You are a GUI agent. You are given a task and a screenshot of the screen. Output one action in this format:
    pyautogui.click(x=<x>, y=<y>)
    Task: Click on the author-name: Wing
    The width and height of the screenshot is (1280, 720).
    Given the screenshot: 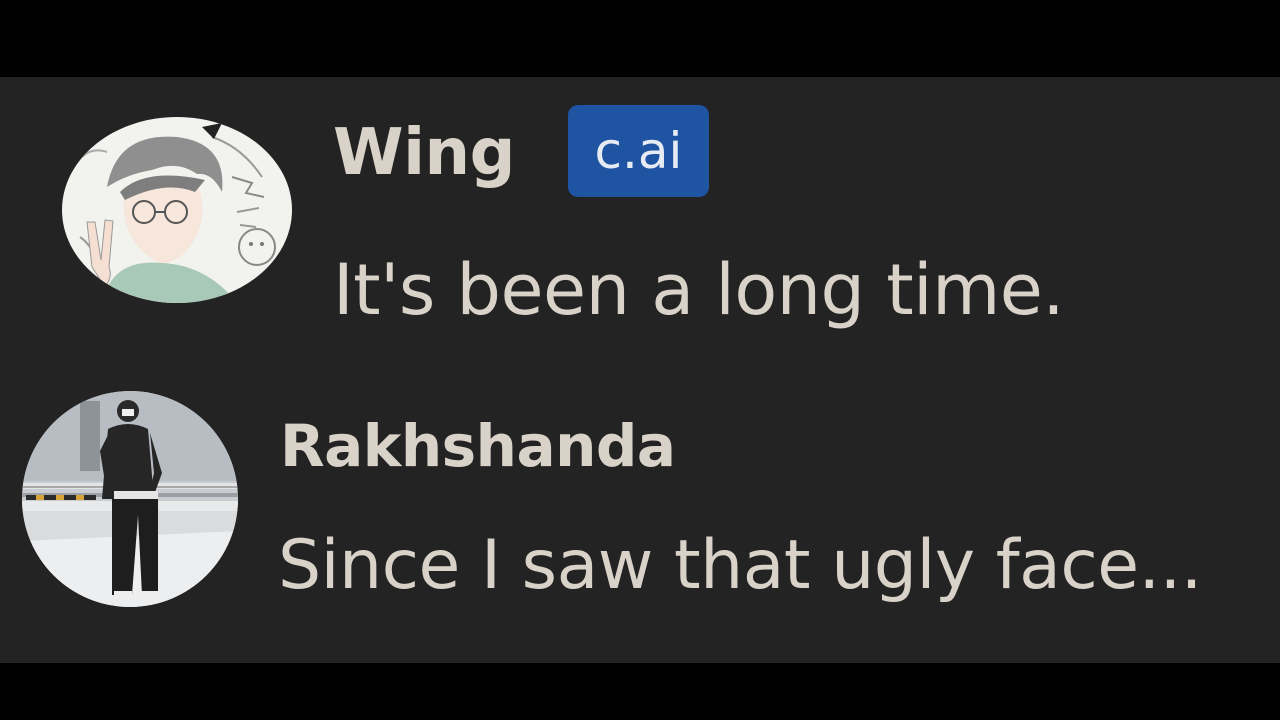 What is the action you would take?
    pyautogui.click(x=424, y=153)
    